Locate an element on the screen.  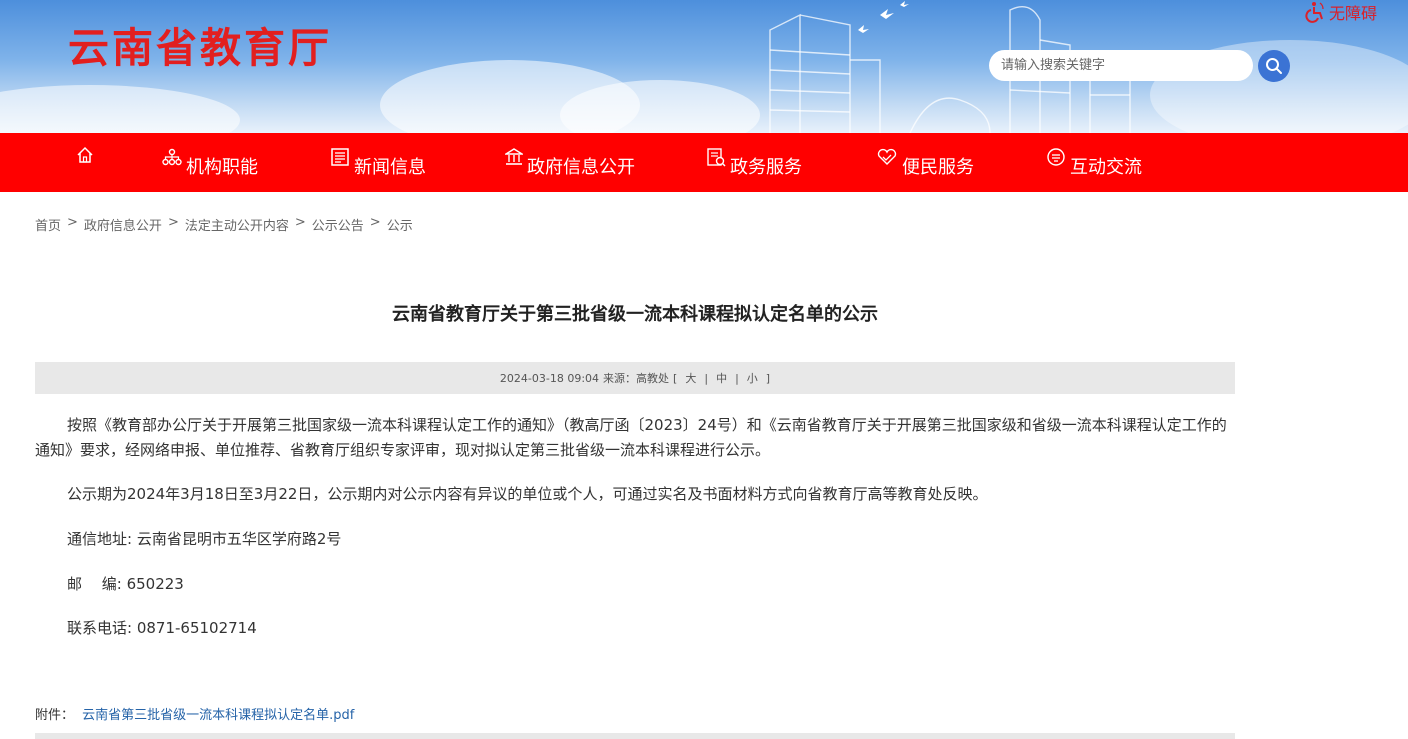
article-title: 云南省教育厅关于第三批省级一流本科课程拟认定名单的公示 is located at coordinates (635, 314).